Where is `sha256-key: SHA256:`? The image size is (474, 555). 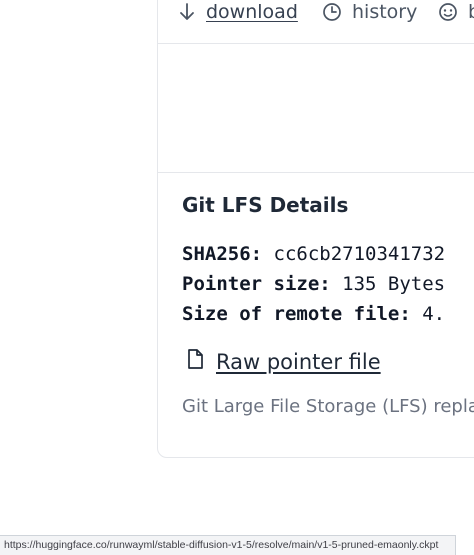 sha256-key: SHA256: is located at coordinates (222, 254).